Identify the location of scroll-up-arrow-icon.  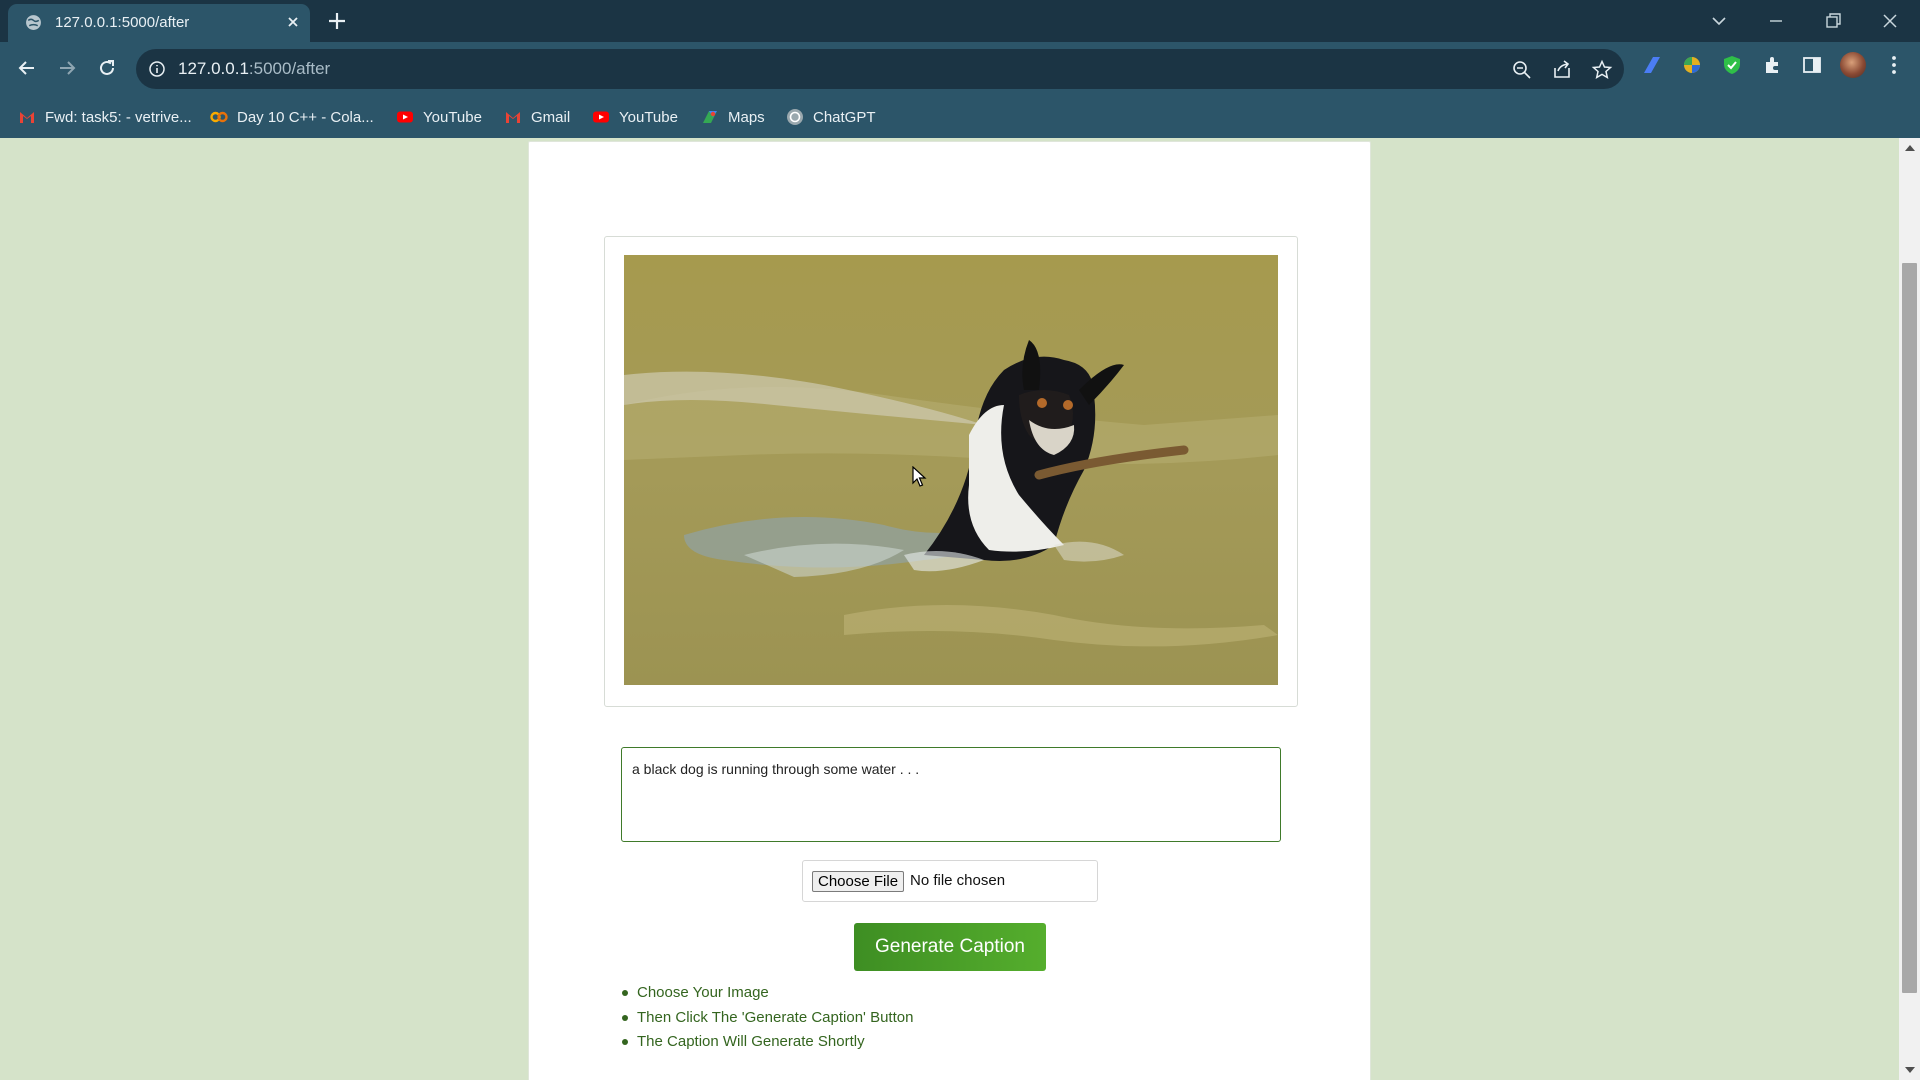
(1910, 148).